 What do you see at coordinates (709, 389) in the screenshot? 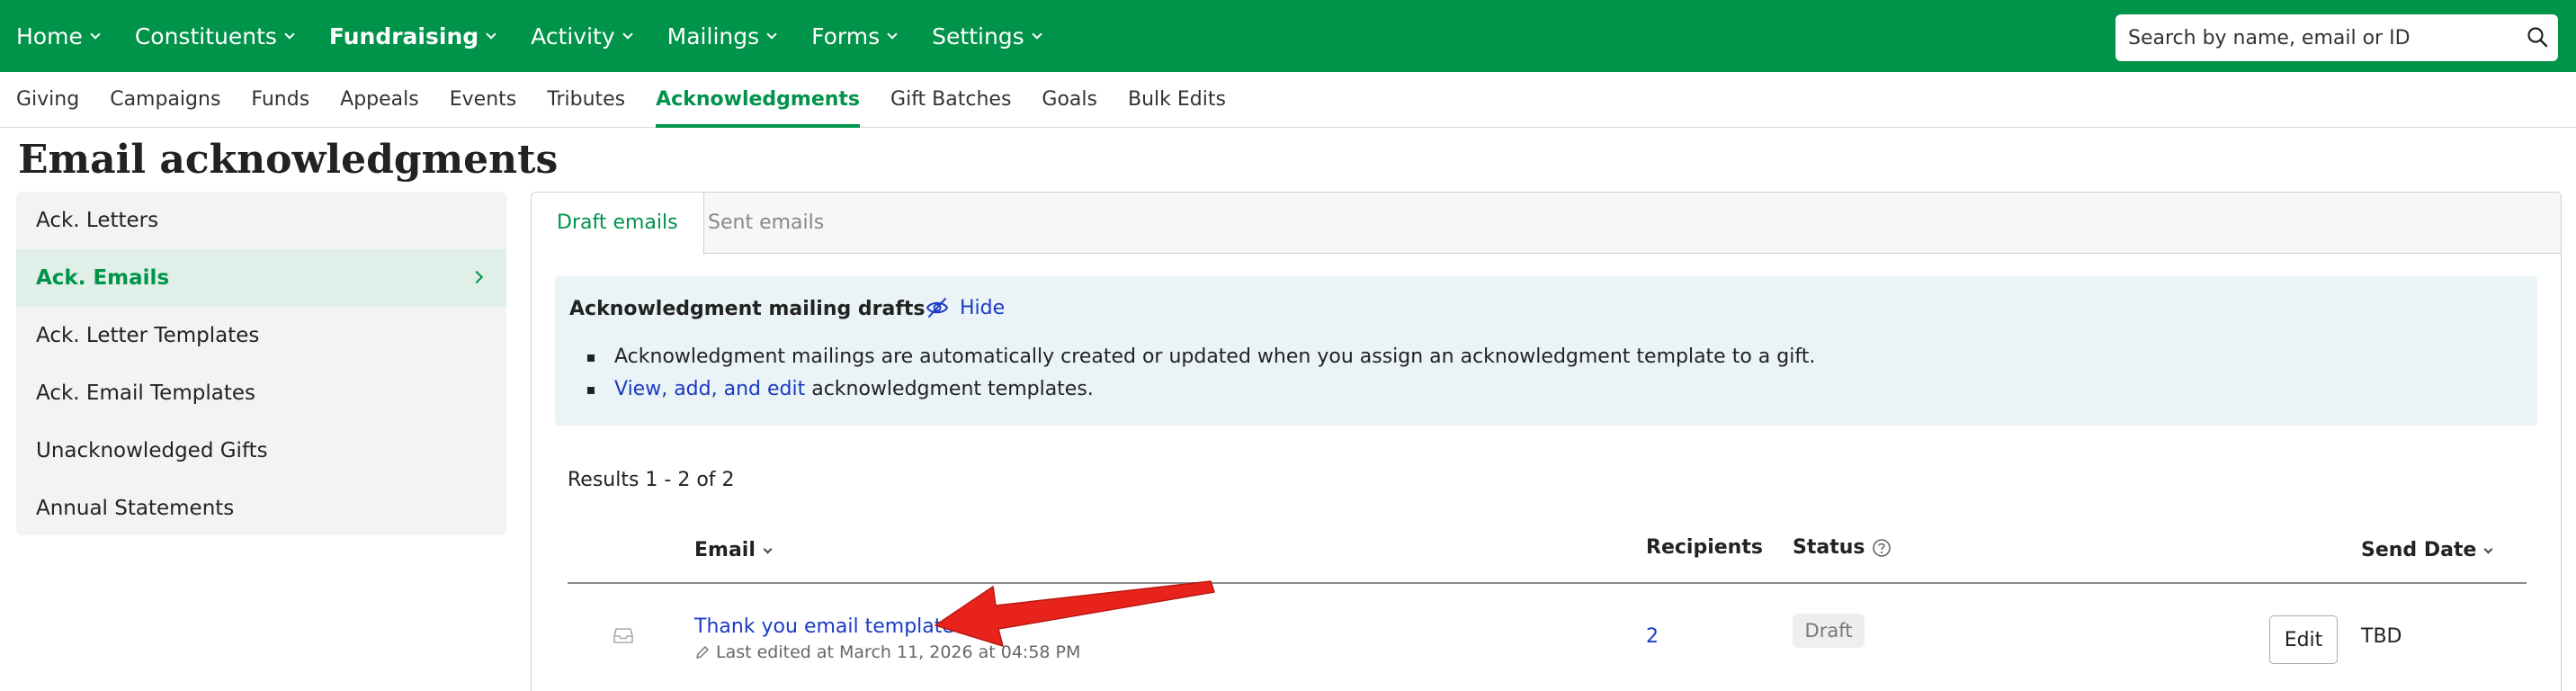
I see `view-templates-link: View, add, and edit` at bounding box center [709, 389].